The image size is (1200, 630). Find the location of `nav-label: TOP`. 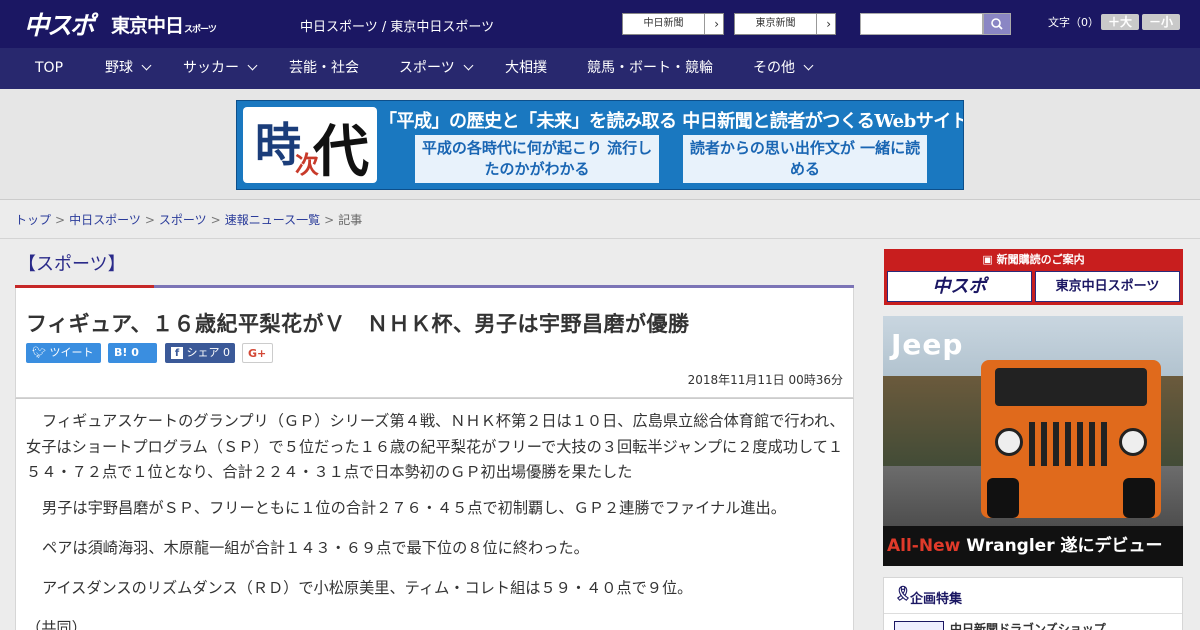

nav-label: TOP is located at coordinates (49, 68).